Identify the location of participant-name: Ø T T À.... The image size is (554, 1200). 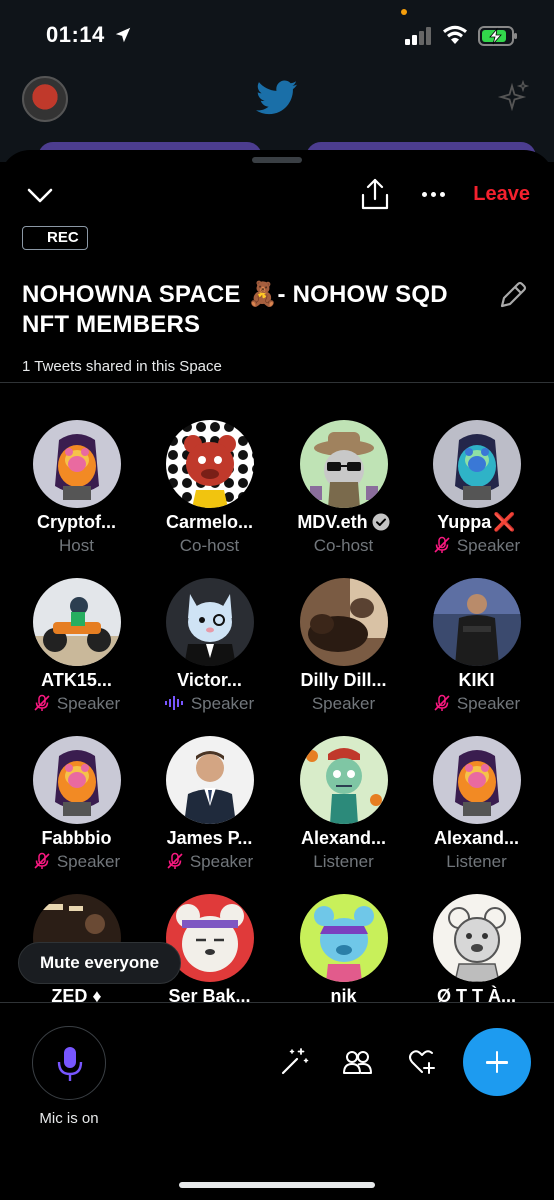
(476, 996).